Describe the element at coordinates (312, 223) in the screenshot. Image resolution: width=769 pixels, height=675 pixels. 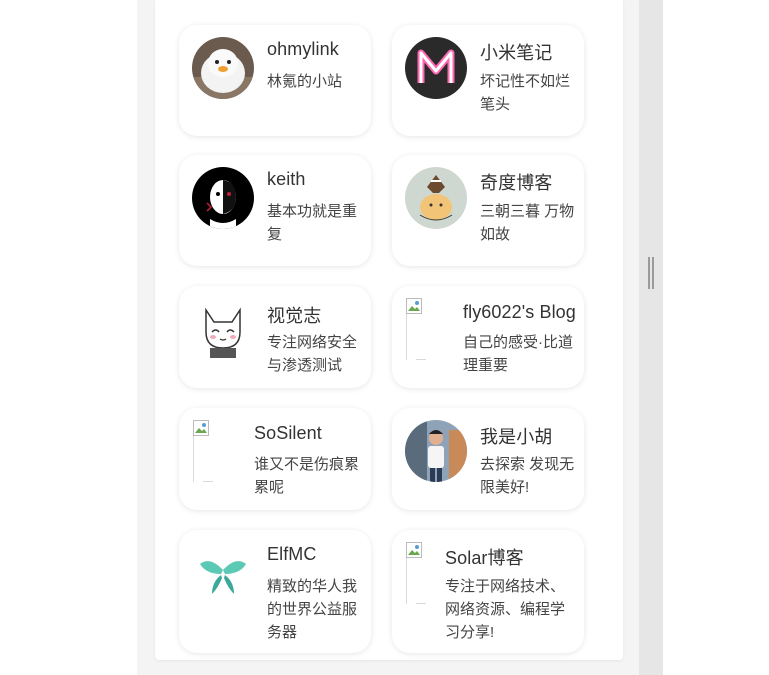
I see `link-desc: 基本功就是重复` at that location.